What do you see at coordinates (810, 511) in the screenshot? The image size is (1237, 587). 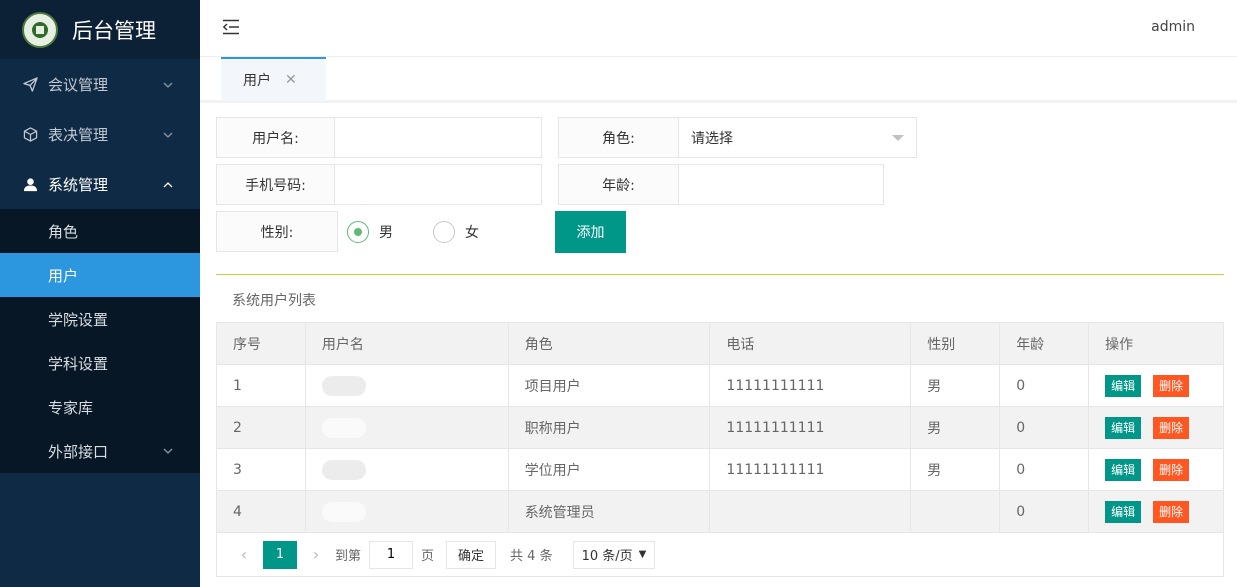 I see `cell-phone` at bounding box center [810, 511].